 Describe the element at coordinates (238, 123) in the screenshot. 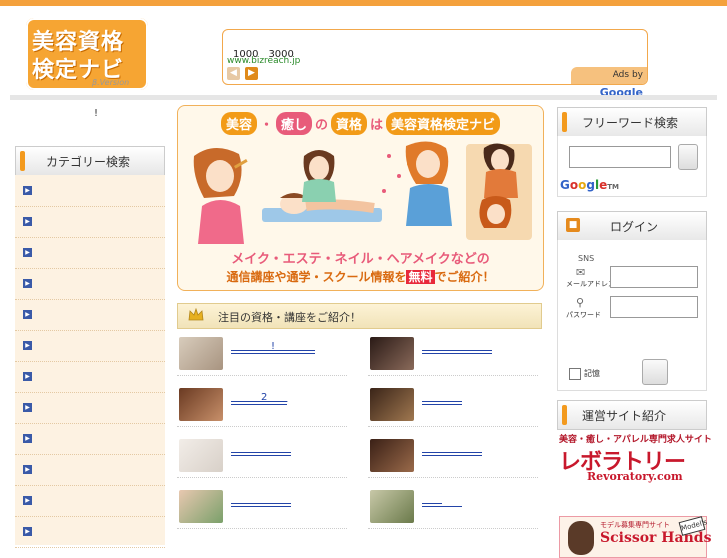

I see `hero-title-part: 美容` at that location.